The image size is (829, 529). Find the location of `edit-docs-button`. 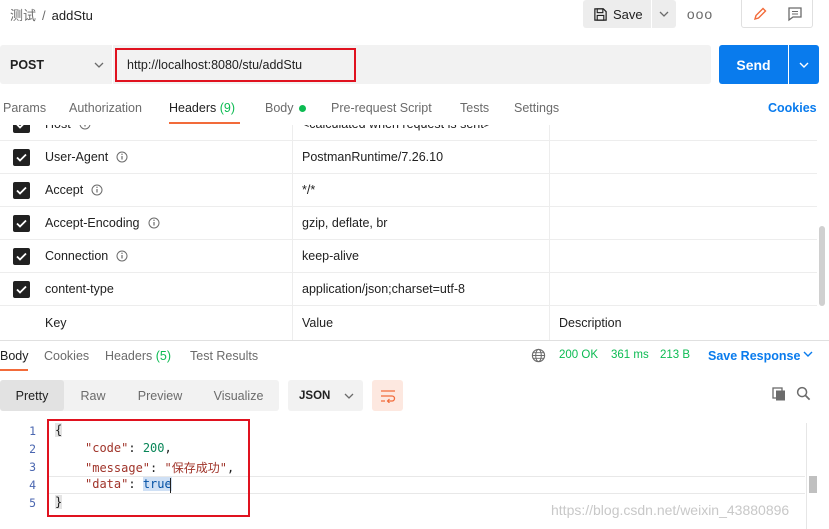

edit-docs-button is located at coordinates (759, 13).